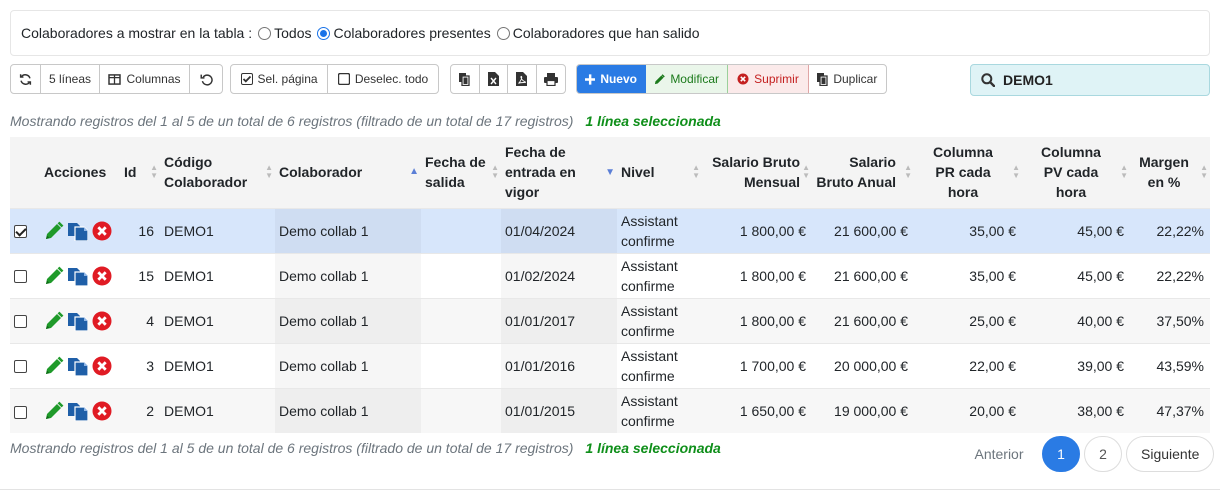  What do you see at coordinates (847, 79) in the screenshot?
I see `duplicate-button: Duplicar` at bounding box center [847, 79].